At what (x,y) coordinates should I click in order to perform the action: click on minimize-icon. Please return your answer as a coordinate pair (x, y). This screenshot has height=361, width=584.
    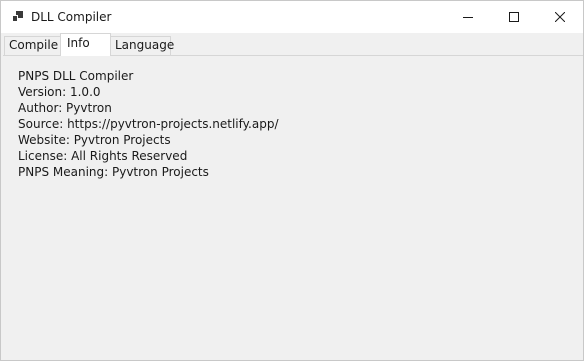
    Looking at the image, I should click on (468, 17).